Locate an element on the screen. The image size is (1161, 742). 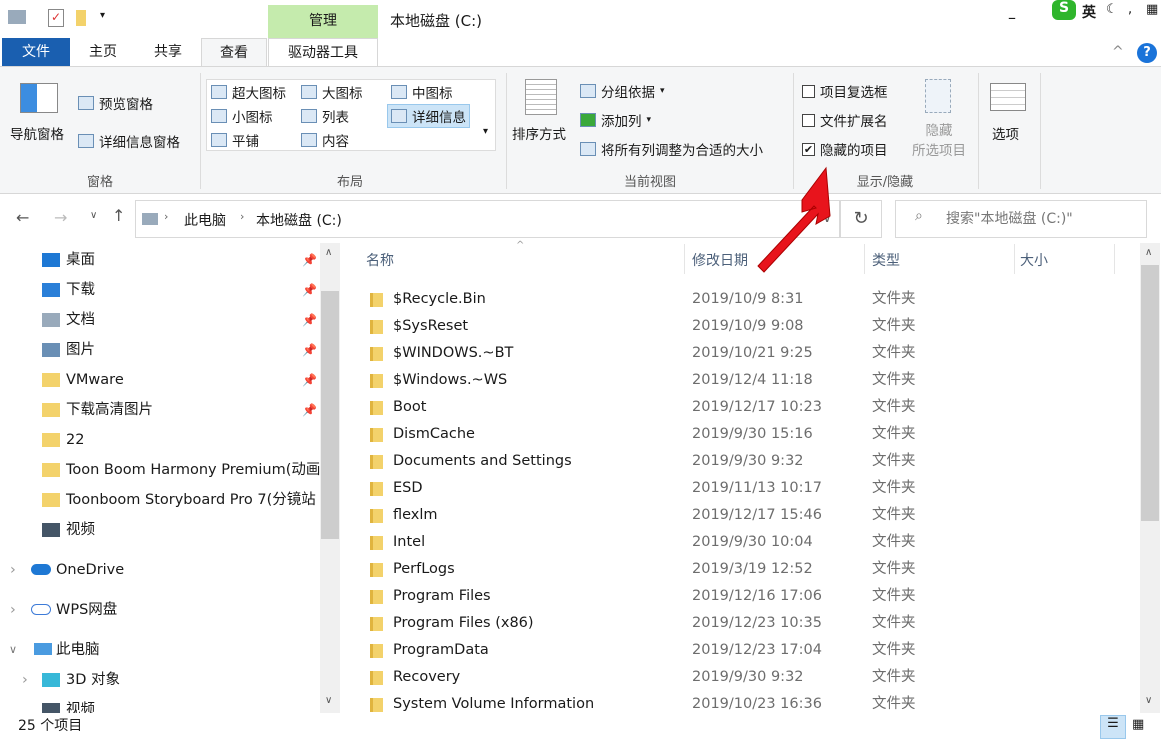
file-row: $Recycle.Bin 2019/10/9 8:31 文件夹 is located at coordinates (745, 299).